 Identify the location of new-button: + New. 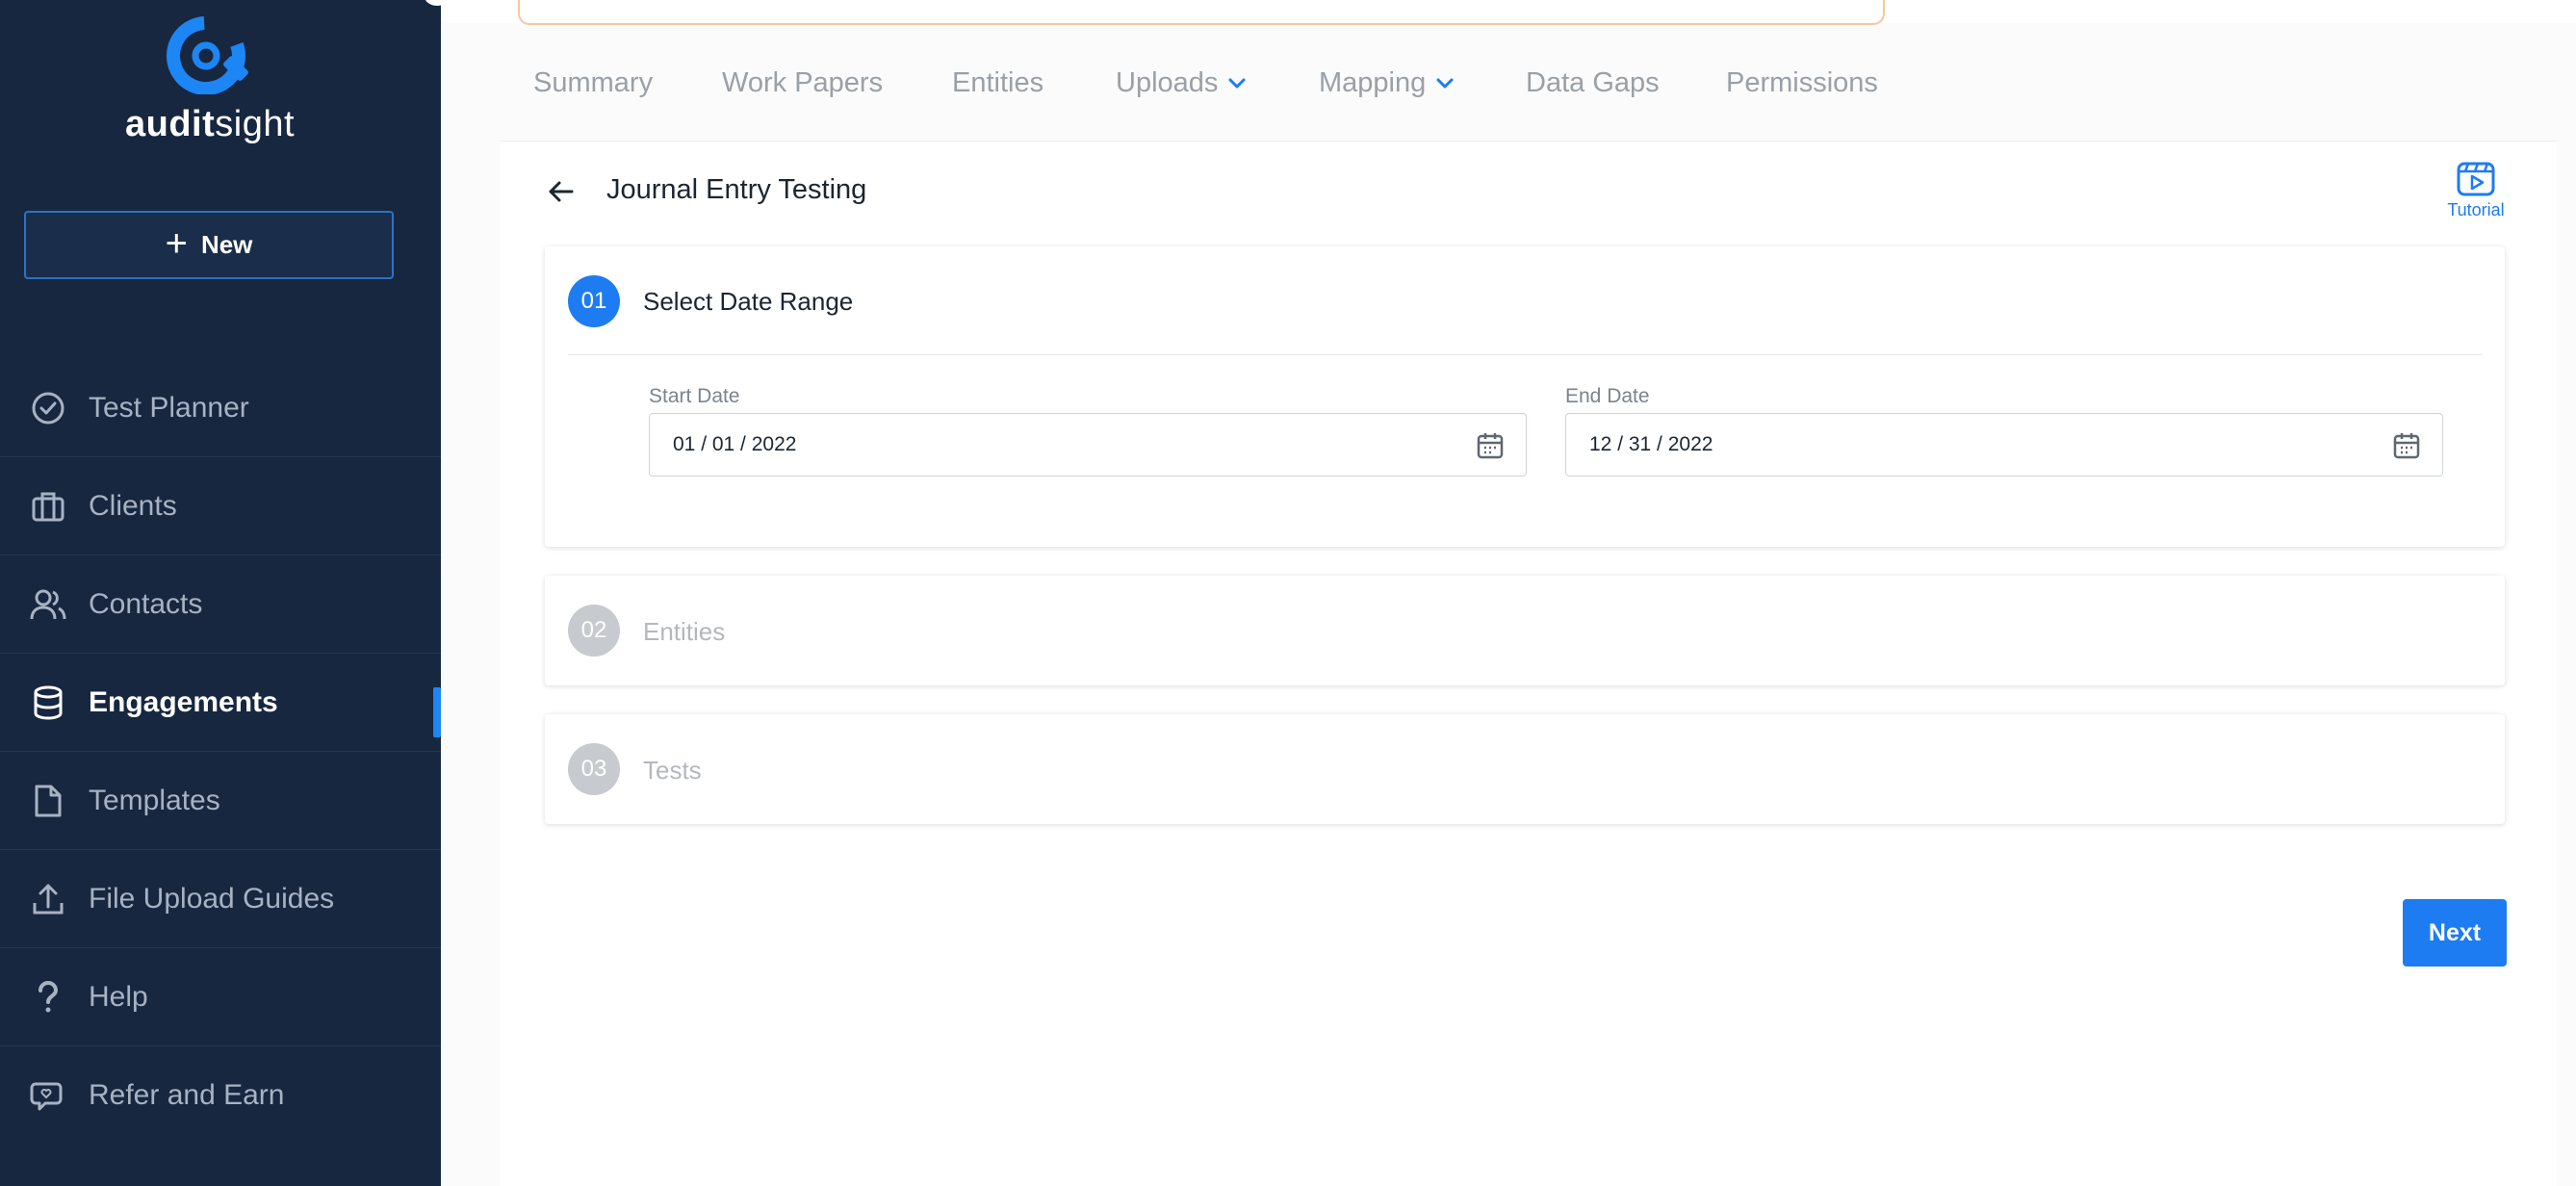
(209, 245).